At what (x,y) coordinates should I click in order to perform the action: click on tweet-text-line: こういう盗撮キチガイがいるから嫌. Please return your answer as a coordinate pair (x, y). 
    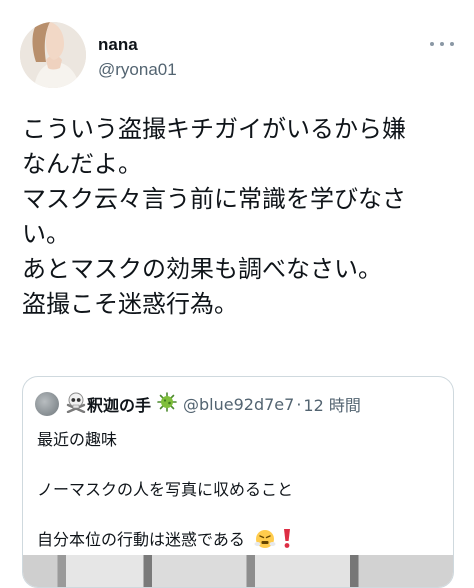
    Looking at the image, I should click on (214, 129).